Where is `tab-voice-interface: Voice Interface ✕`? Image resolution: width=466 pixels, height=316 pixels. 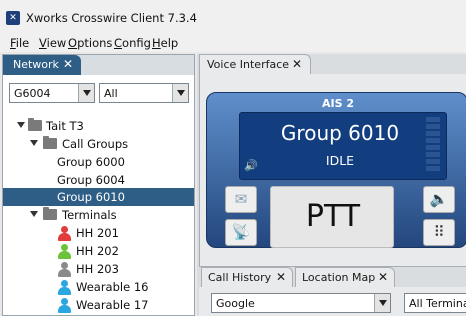 tab-voice-interface: Voice Interface ✕ is located at coordinates (255, 64).